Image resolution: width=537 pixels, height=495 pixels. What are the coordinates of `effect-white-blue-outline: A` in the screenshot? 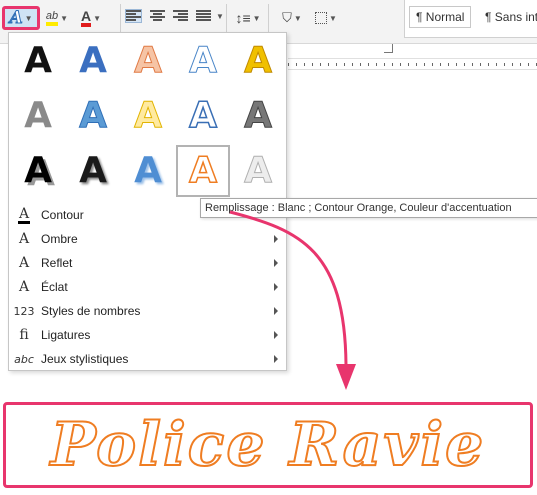 It's located at (203, 61).